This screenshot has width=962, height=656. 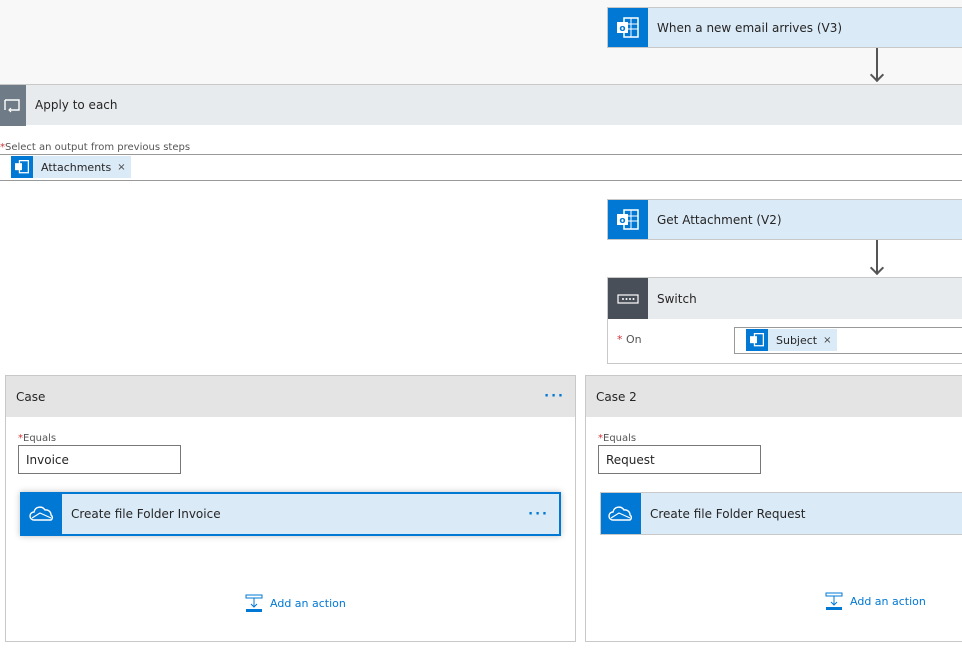 I want to click on output-input, so click(x=481, y=167).